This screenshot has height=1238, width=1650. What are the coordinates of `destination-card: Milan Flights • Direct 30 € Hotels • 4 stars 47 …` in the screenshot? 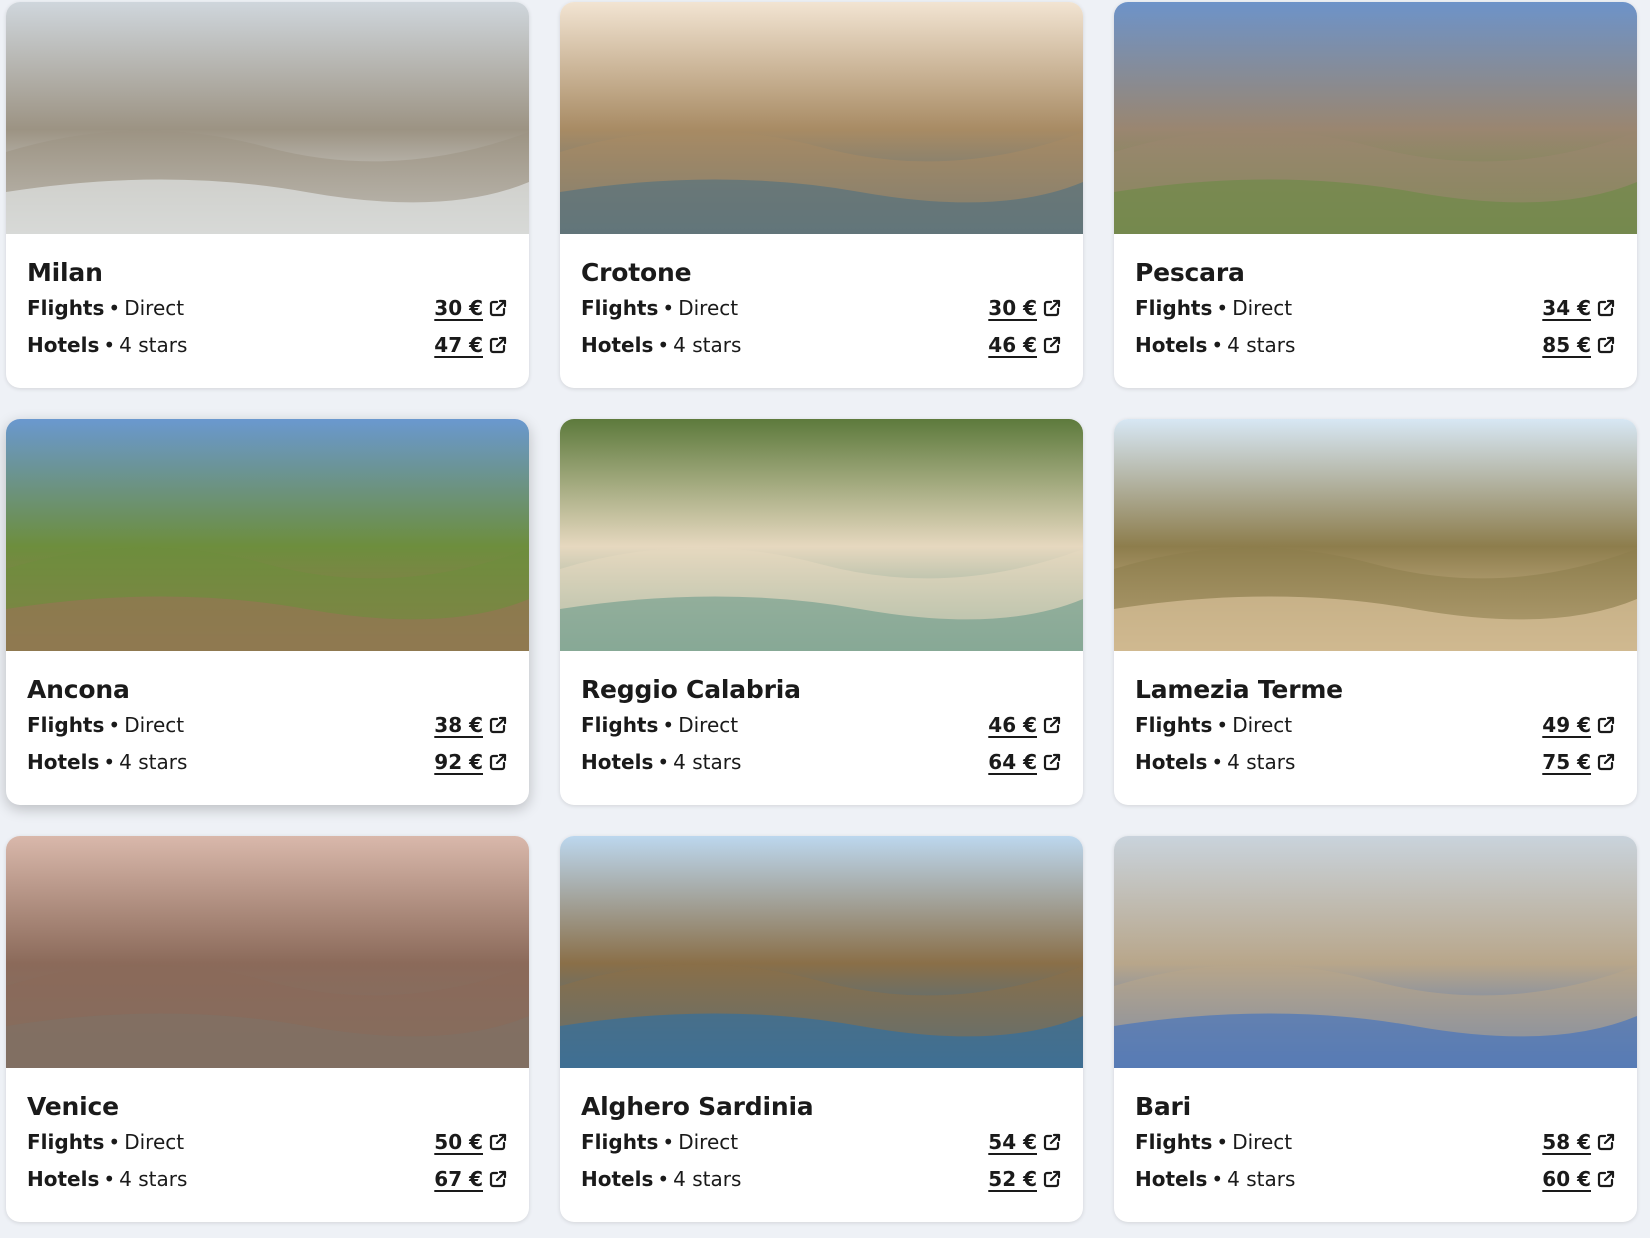 It's located at (267, 195).